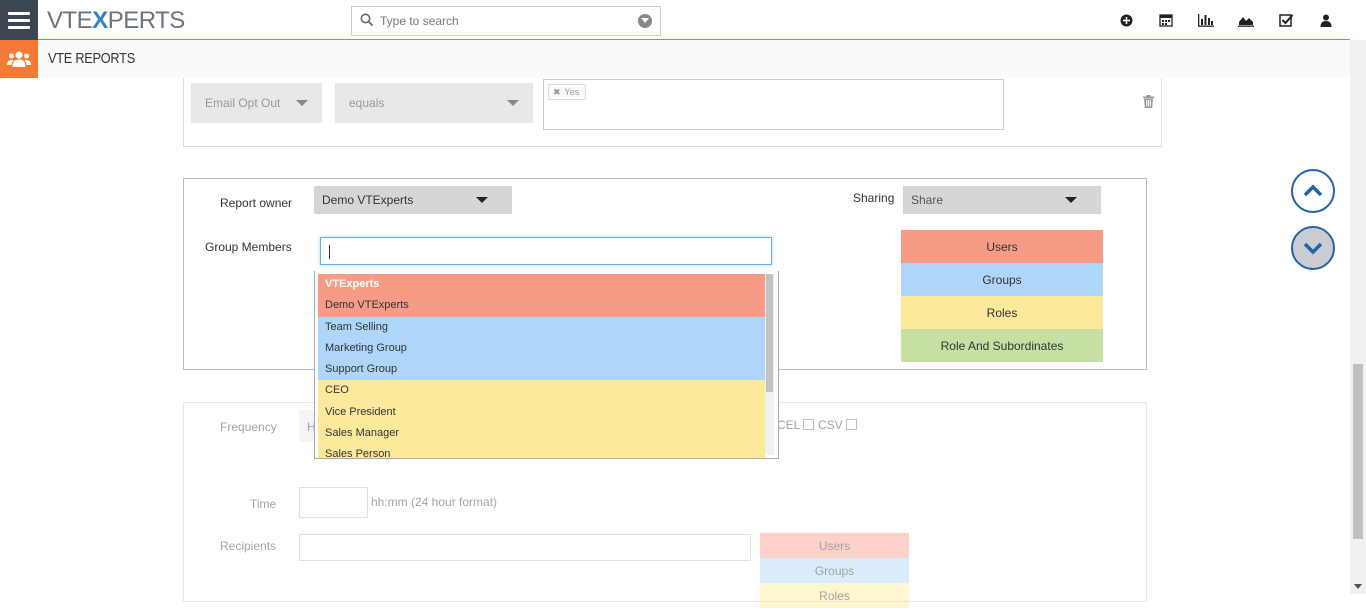 The width and height of the screenshot is (1366, 608). I want to click on chevron-down-icon, so click(1313, 248).